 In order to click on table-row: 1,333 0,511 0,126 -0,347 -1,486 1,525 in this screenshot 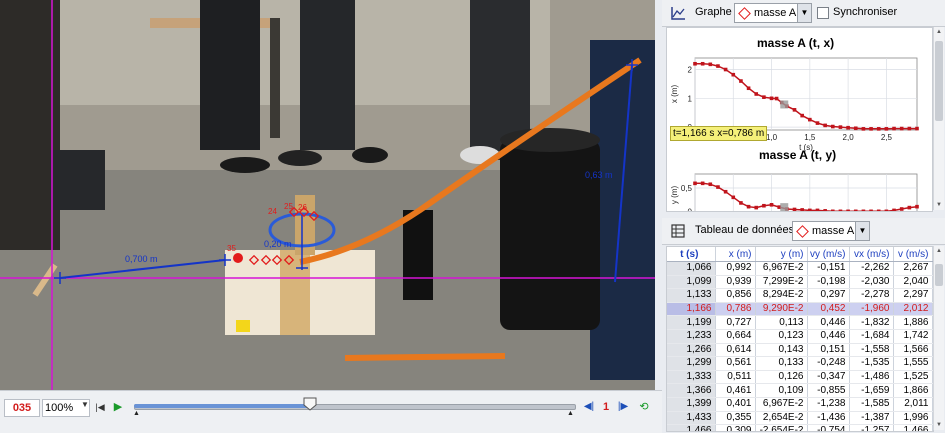, I will do `click(800, 377)`.